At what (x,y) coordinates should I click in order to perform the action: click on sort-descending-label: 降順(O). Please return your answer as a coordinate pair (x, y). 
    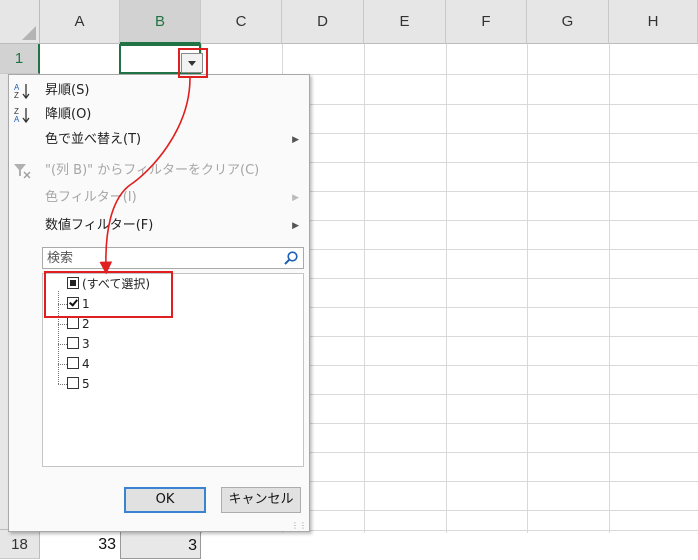
    Looking at the image, I should click on (68, 114).